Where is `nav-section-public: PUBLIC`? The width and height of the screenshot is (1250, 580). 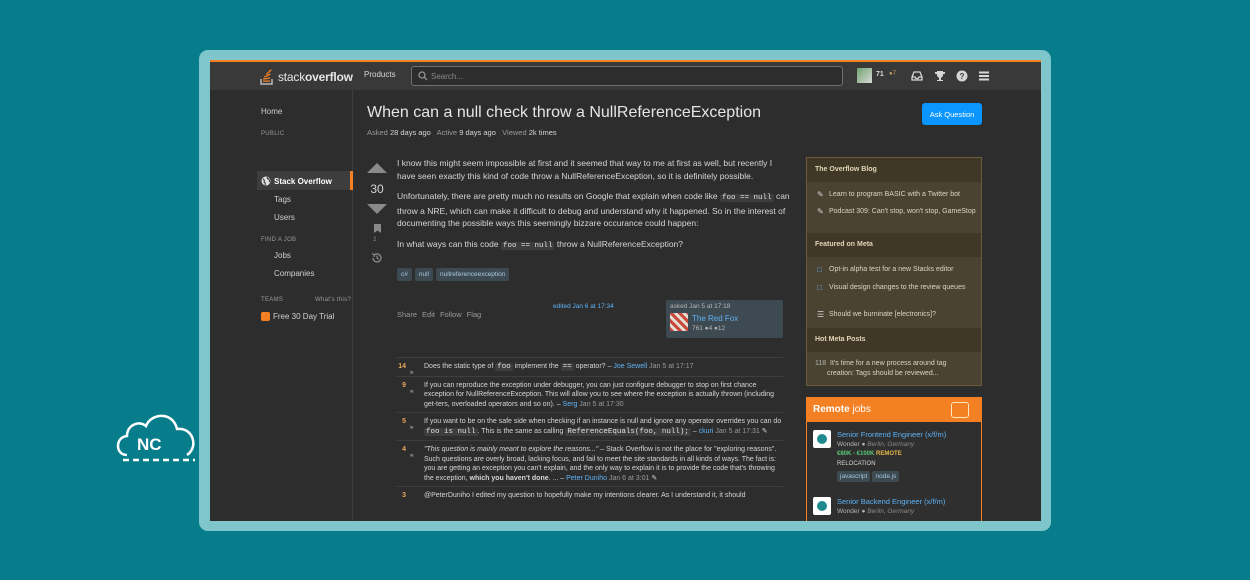 nav-section-public: PUBLIC is located at coordinates (273, 134).